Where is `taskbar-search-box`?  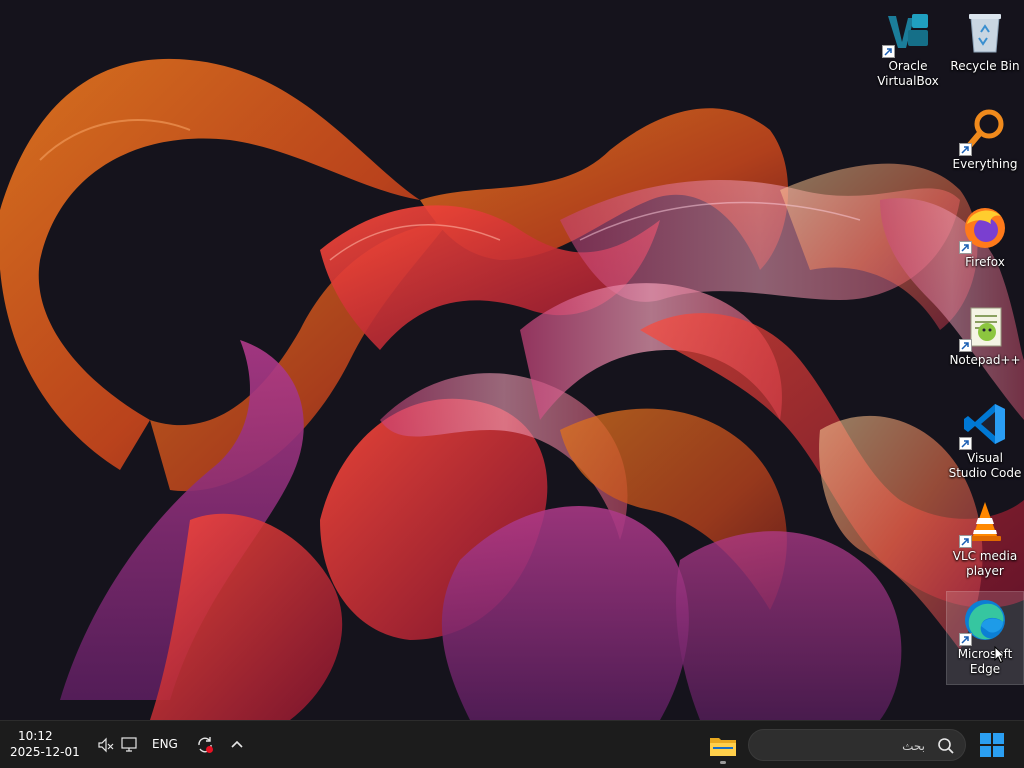 taskbar-search-box is located at coordinates (857, 745).